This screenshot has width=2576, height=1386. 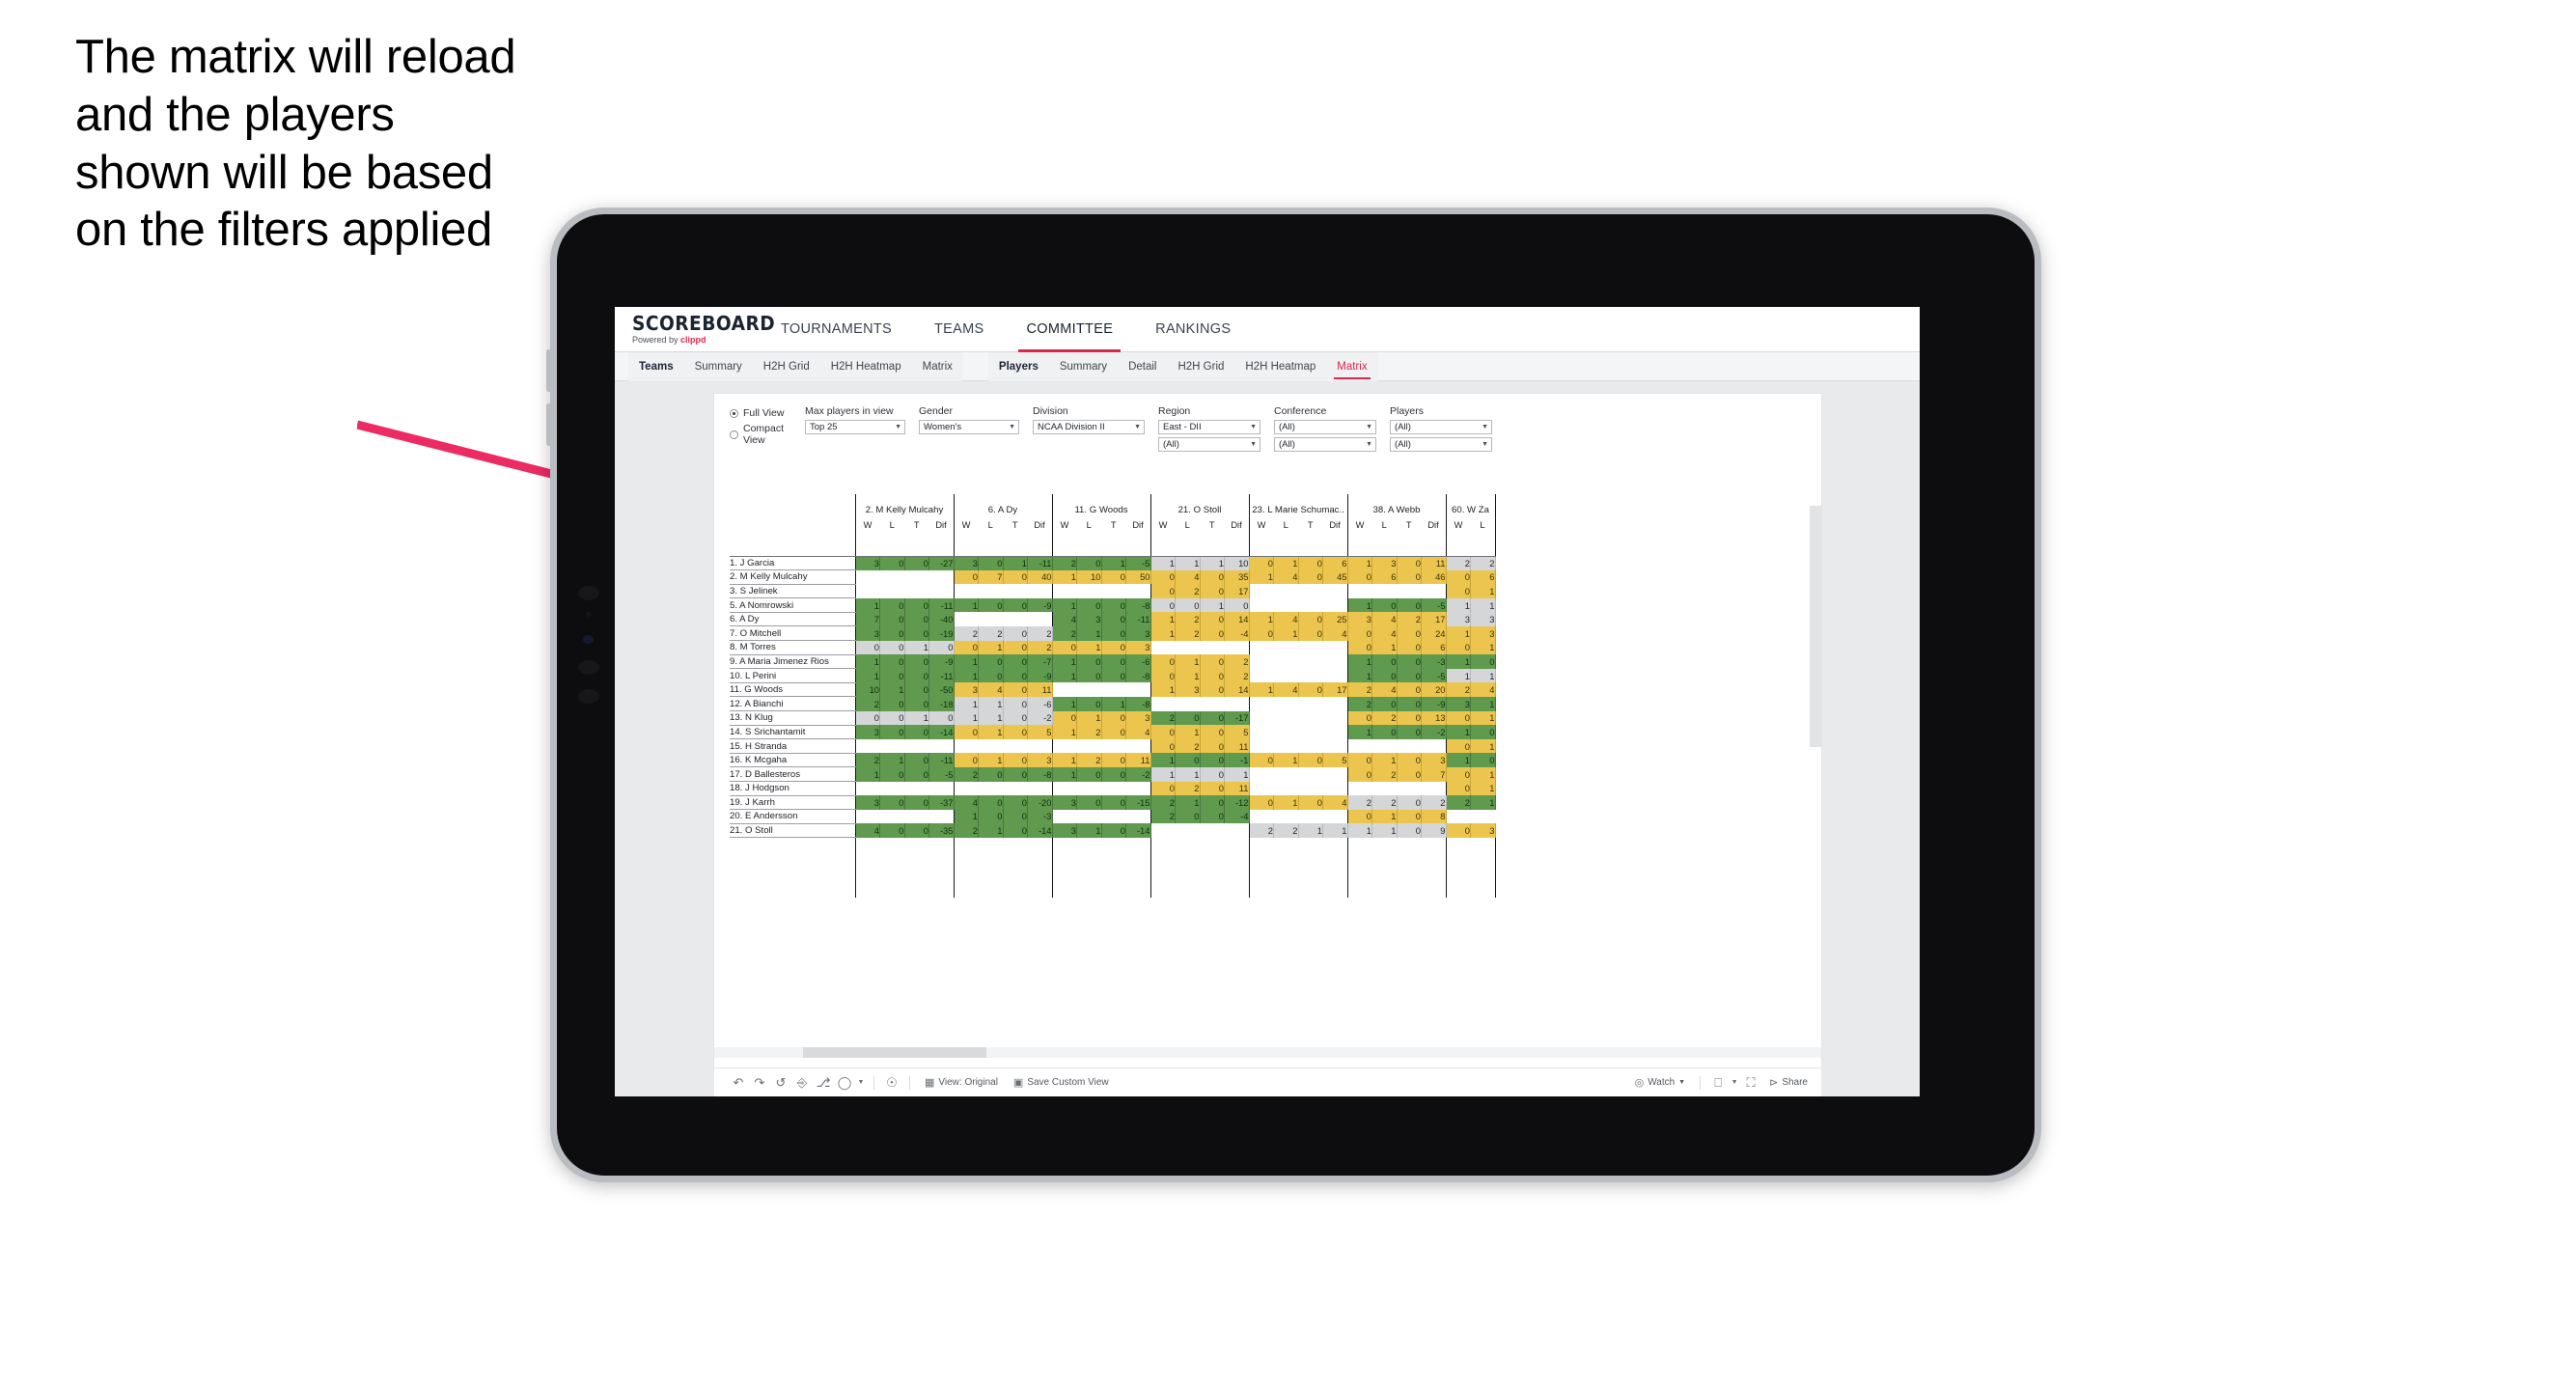 I want to click on matrix-cell: 13, so click(x=1434, y=718).